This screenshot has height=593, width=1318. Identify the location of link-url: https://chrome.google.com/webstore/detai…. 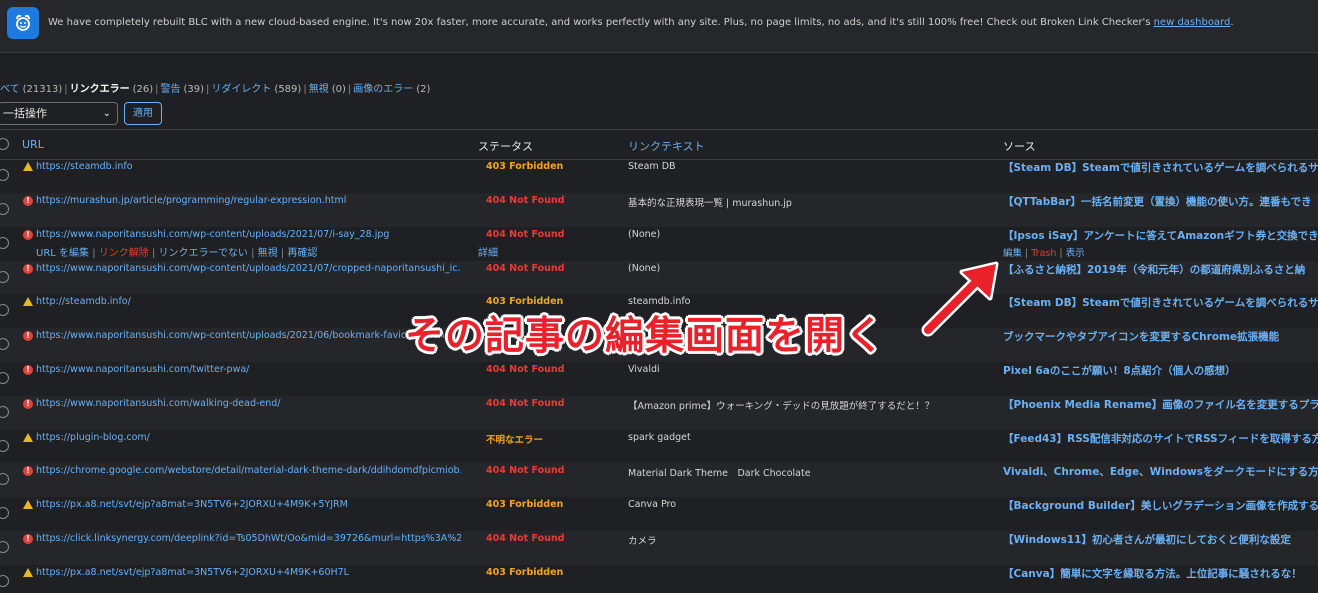
(248, 470).